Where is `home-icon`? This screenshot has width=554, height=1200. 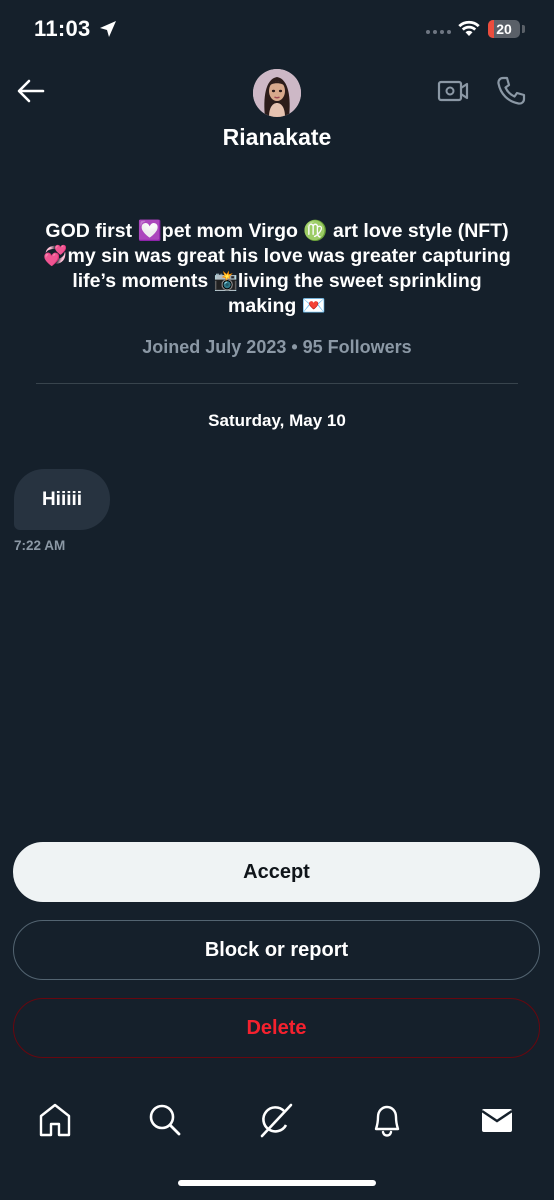
home-icon is located at coordinates (55, 1120).